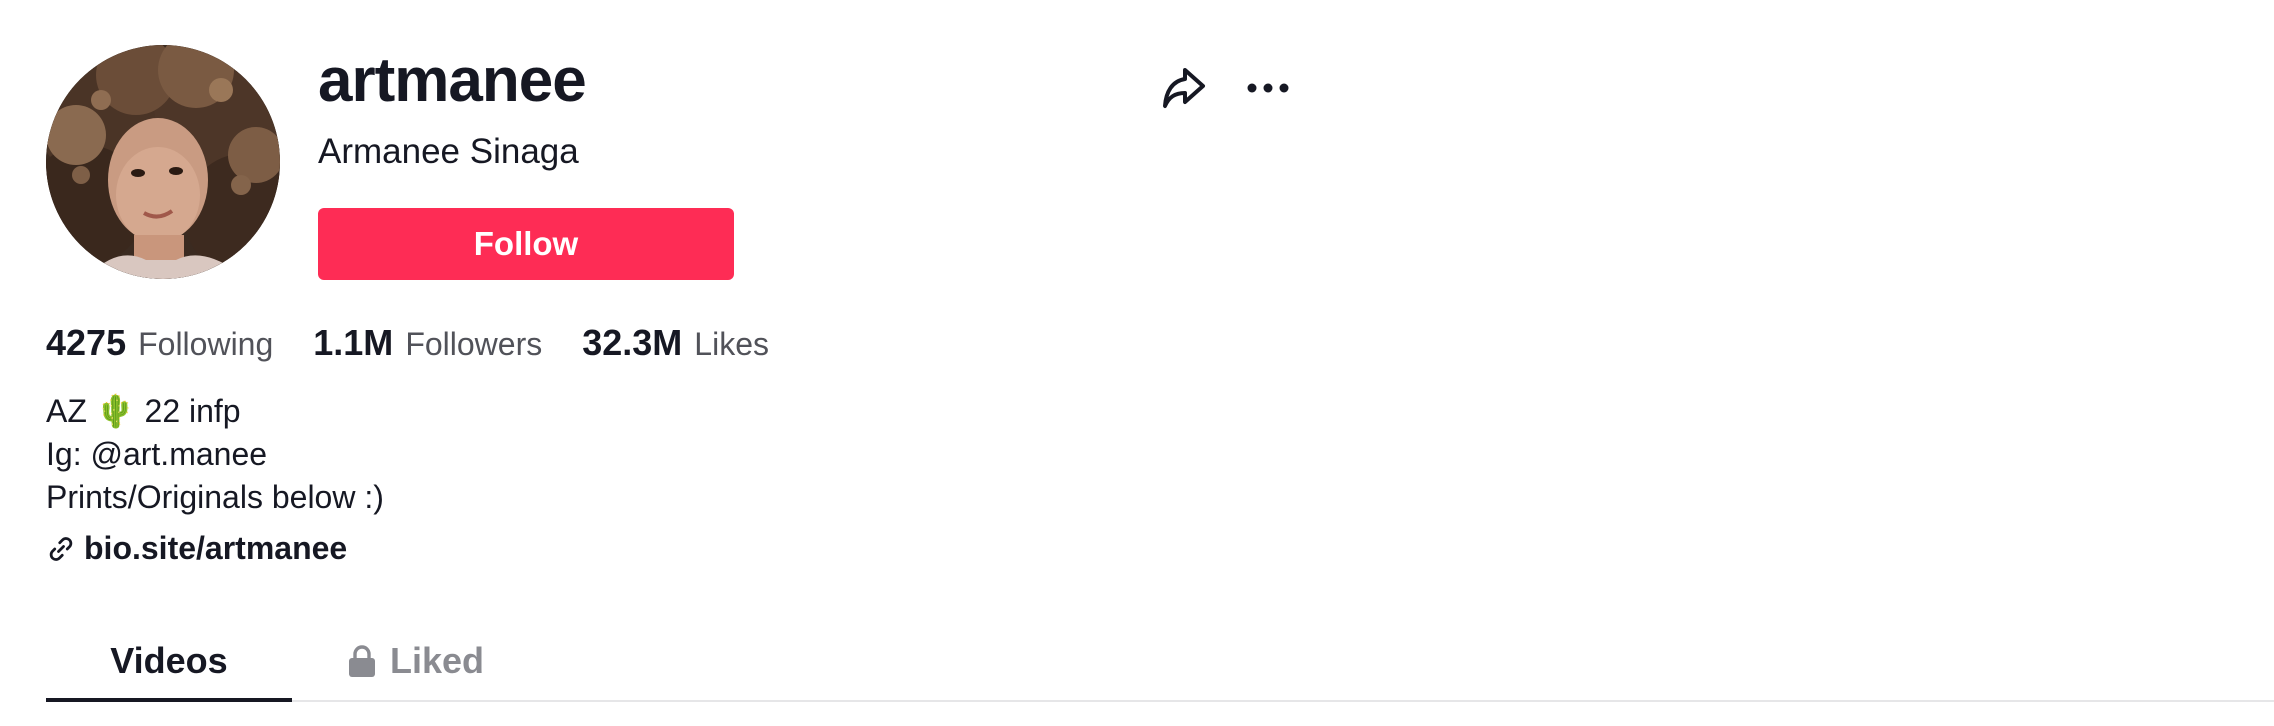 The height and width of the screenshot is (726, 2274). What do you see at coordinates (474, 344) in the screenshot?
I see `stat-label: Followers` at bounding box center [474, 344].